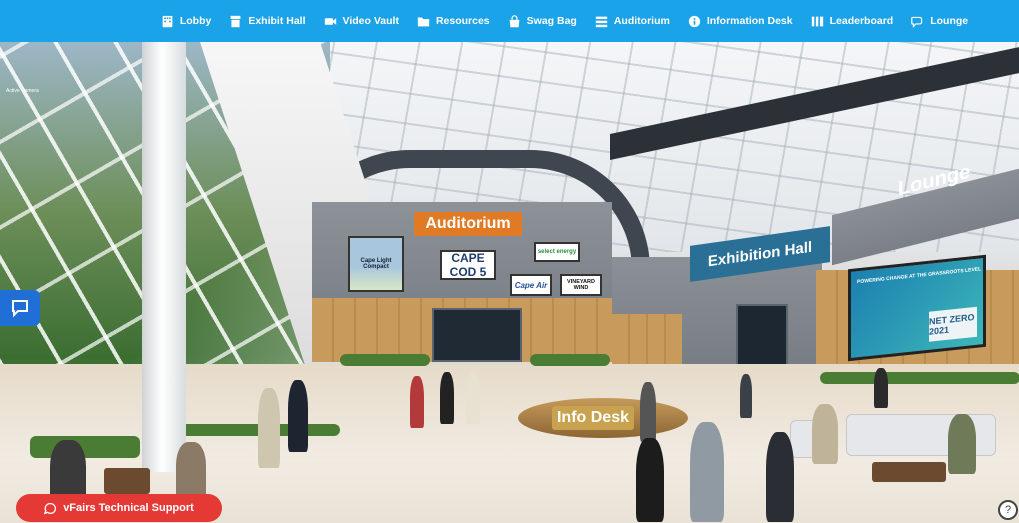  What do you see at coordinates (235, 21) in the screenshot?
I see `booth-icon` at bounding box center [235, 21].